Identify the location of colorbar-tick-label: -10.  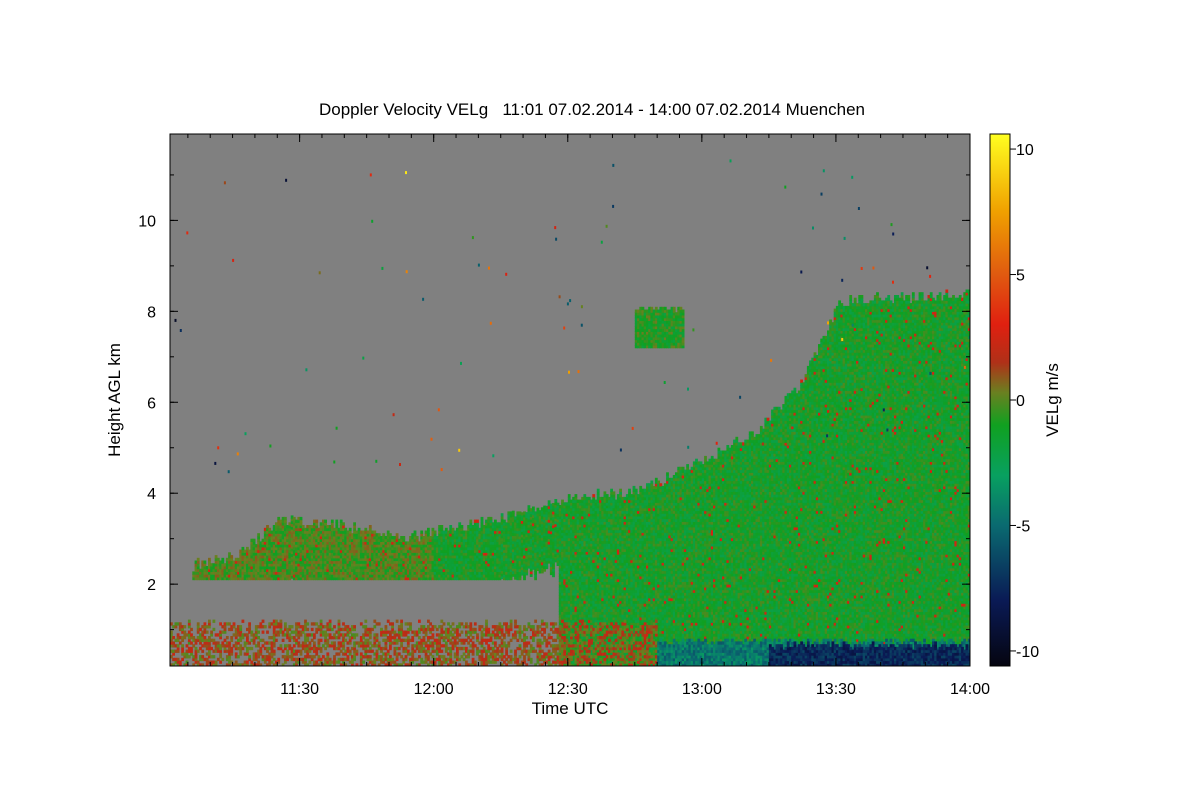
(1027, 652).